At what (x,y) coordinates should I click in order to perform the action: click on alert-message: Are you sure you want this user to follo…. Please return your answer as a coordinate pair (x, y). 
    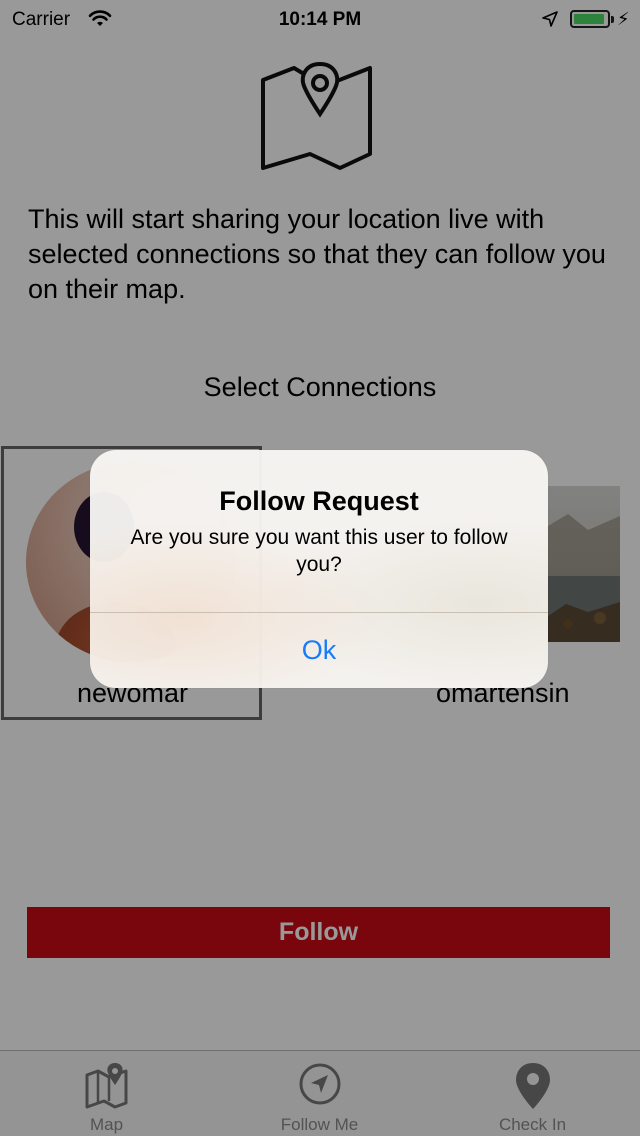
    Looking at the image, I should click on (319, 551).